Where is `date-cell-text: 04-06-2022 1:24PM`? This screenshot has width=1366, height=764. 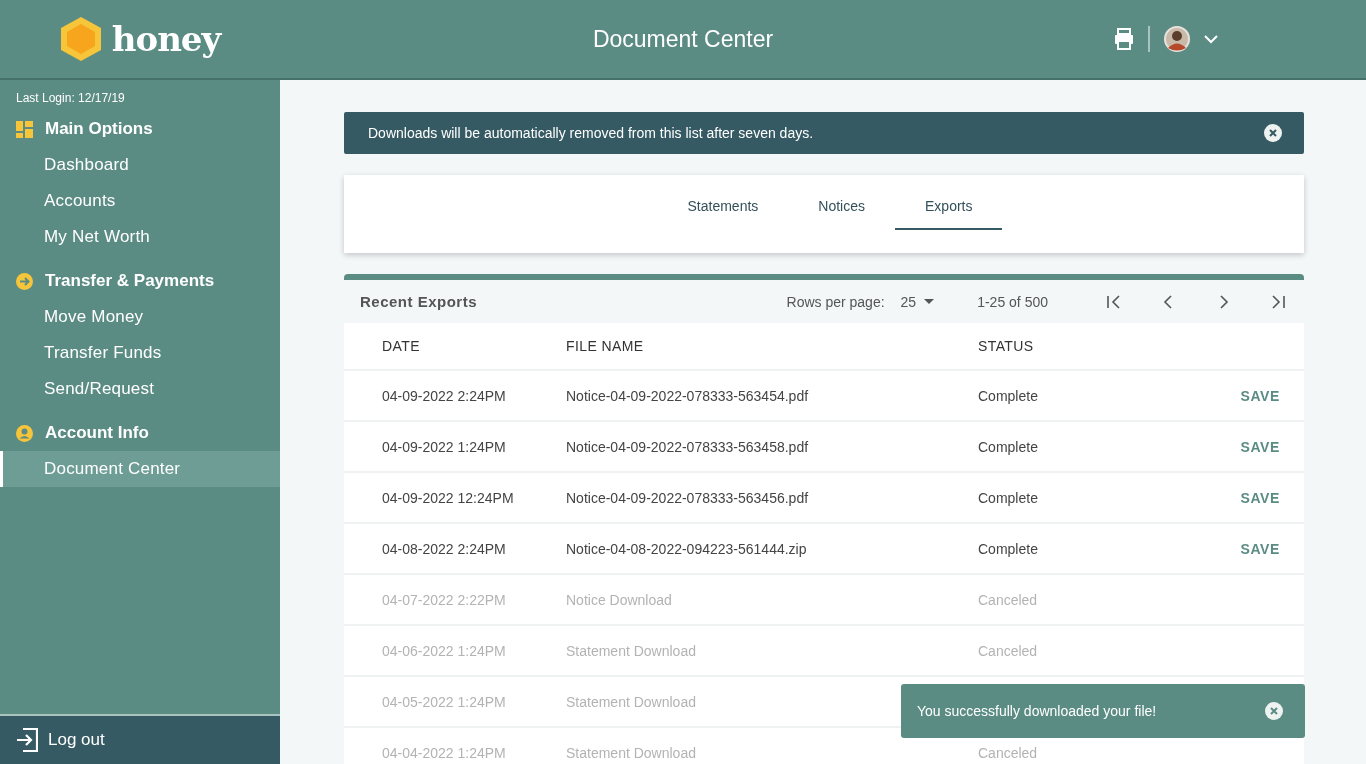
date-cell-text: 04-06-2022 1:24PM is located at coordinates (444, 650).